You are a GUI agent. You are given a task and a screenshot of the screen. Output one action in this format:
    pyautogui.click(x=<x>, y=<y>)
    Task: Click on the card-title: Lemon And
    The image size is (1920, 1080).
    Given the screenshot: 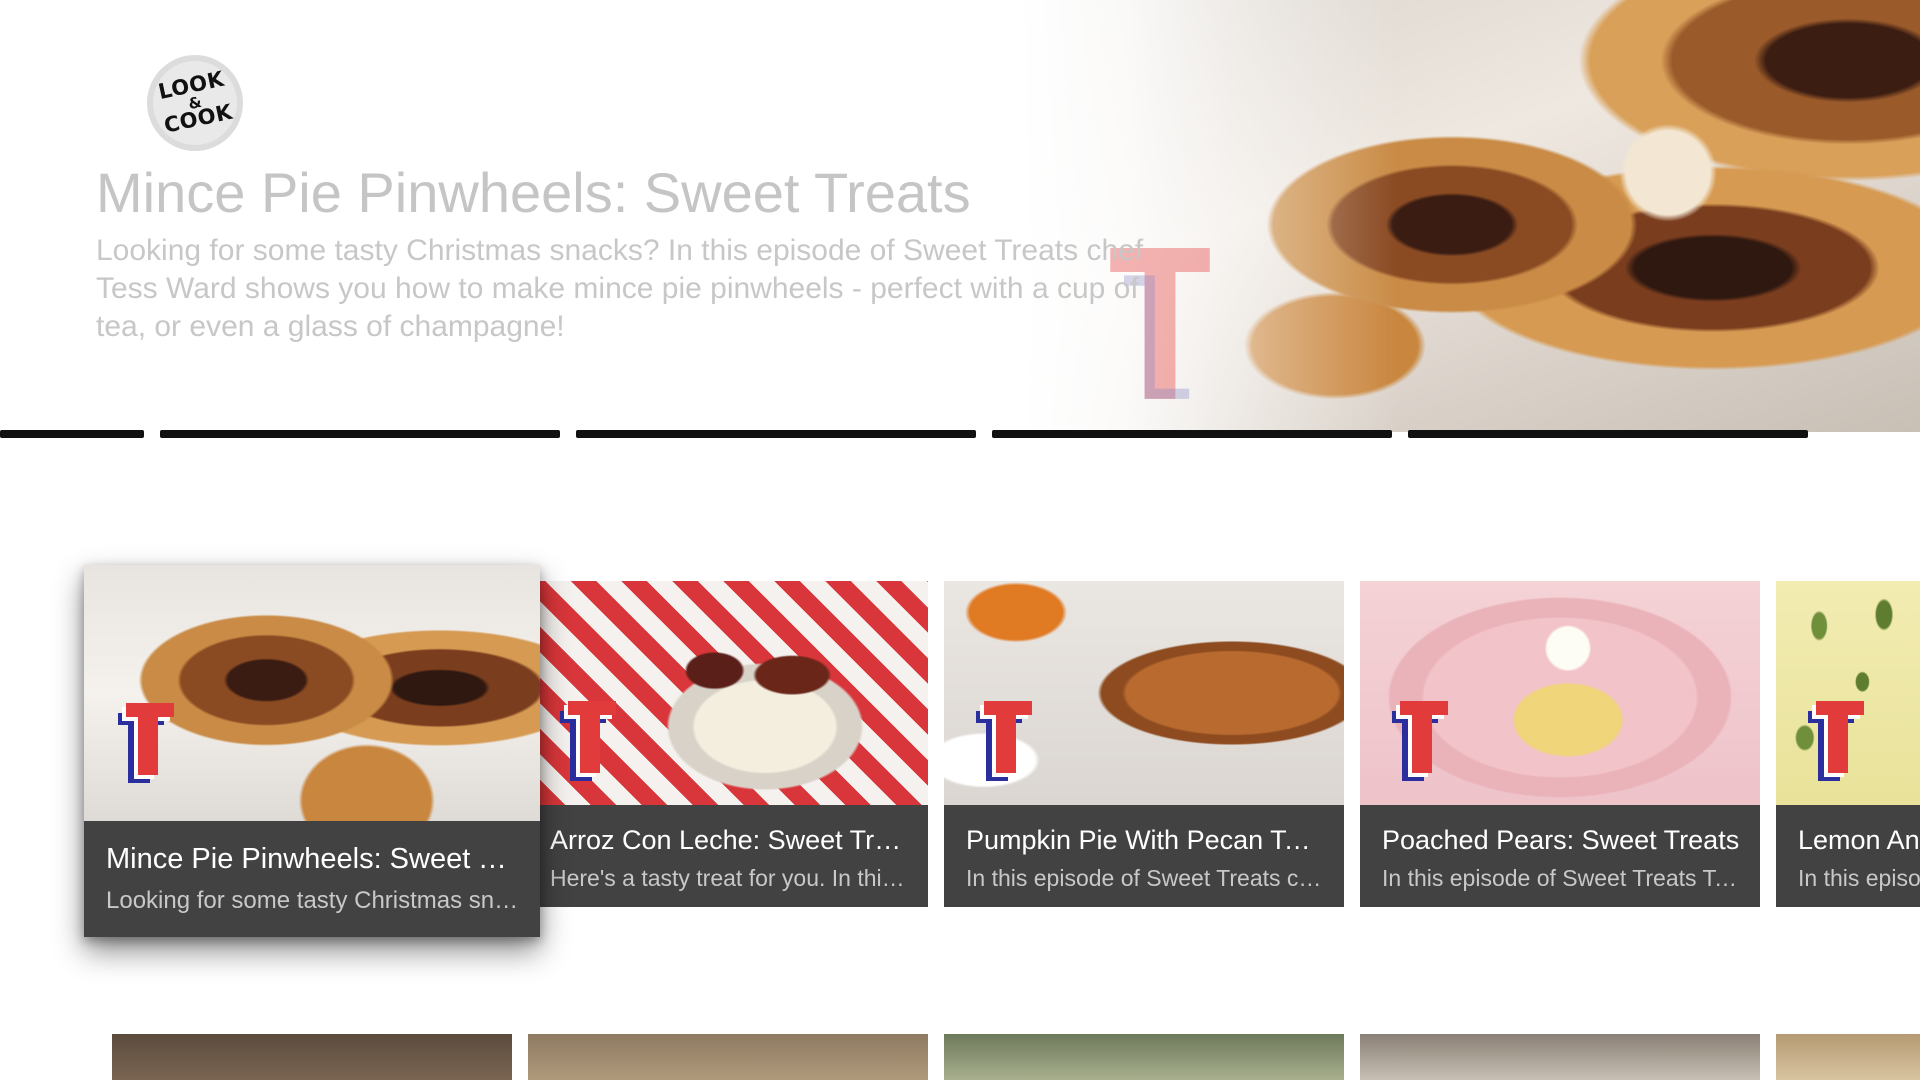 What is the action you would take?
    pyautogui.click(x=1859, y=840)
    